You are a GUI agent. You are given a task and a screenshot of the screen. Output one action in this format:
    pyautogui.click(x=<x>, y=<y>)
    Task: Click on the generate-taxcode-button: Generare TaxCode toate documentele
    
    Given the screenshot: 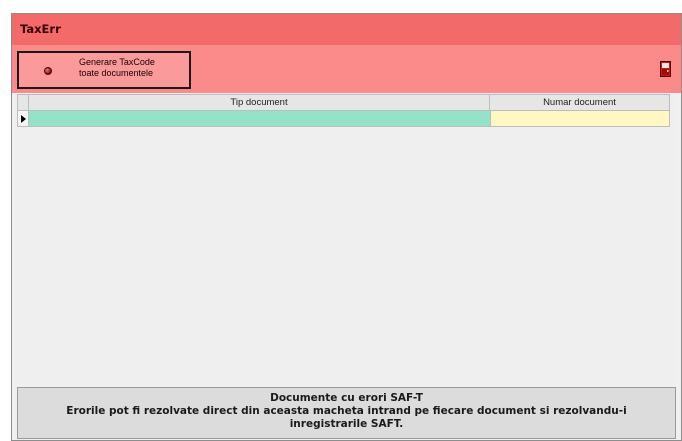 What is the action you would take?
    pyautogui.click(x=104, y=70)
    